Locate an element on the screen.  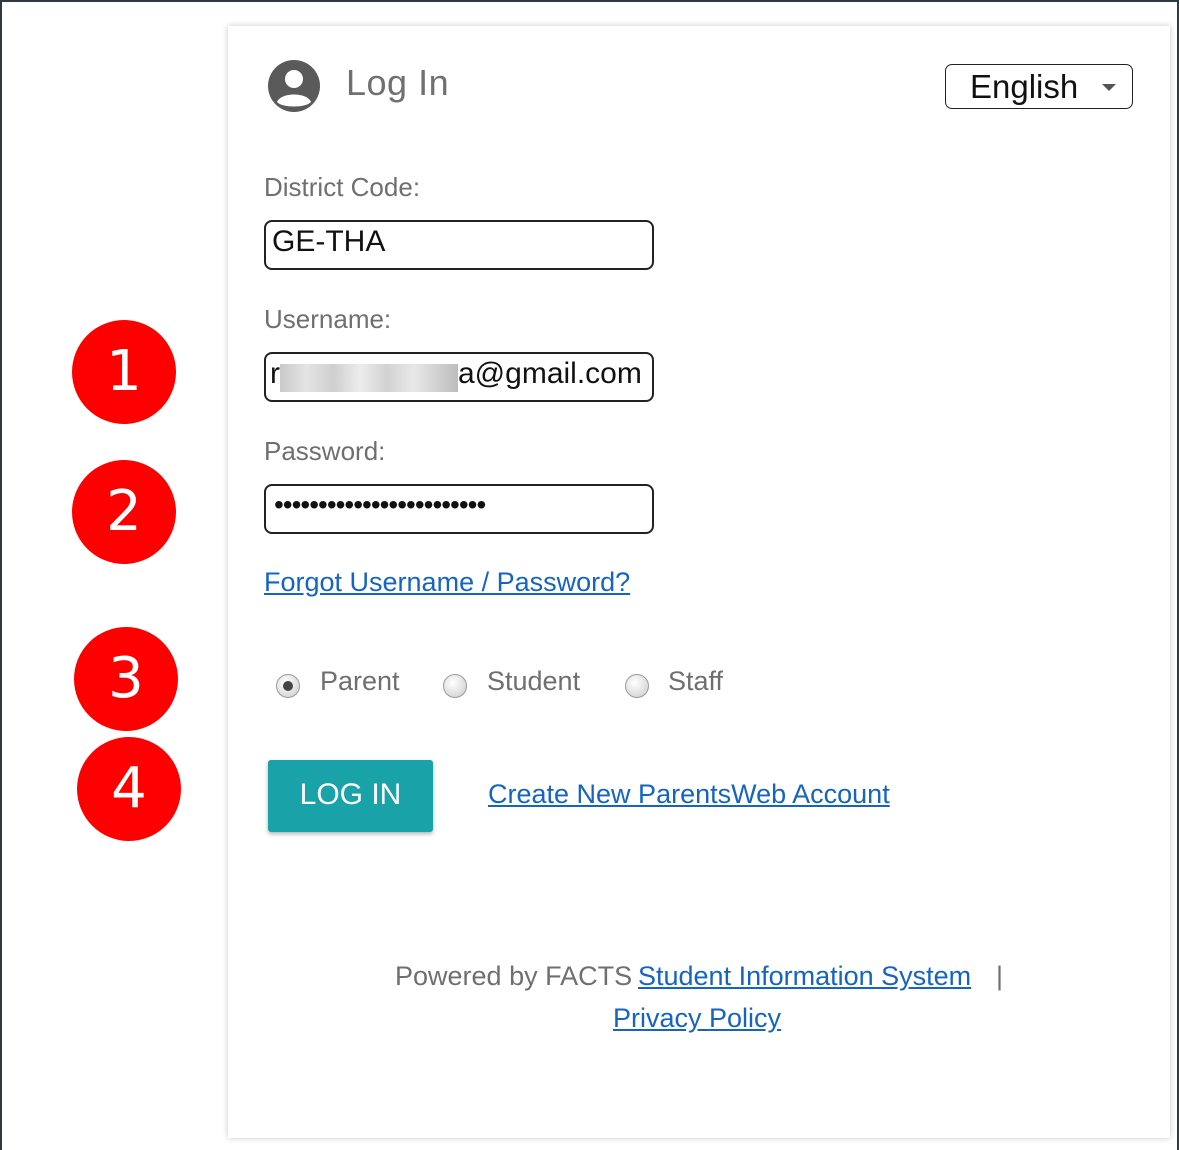
chevron-down-icon is located at coordinates (1109, 87).